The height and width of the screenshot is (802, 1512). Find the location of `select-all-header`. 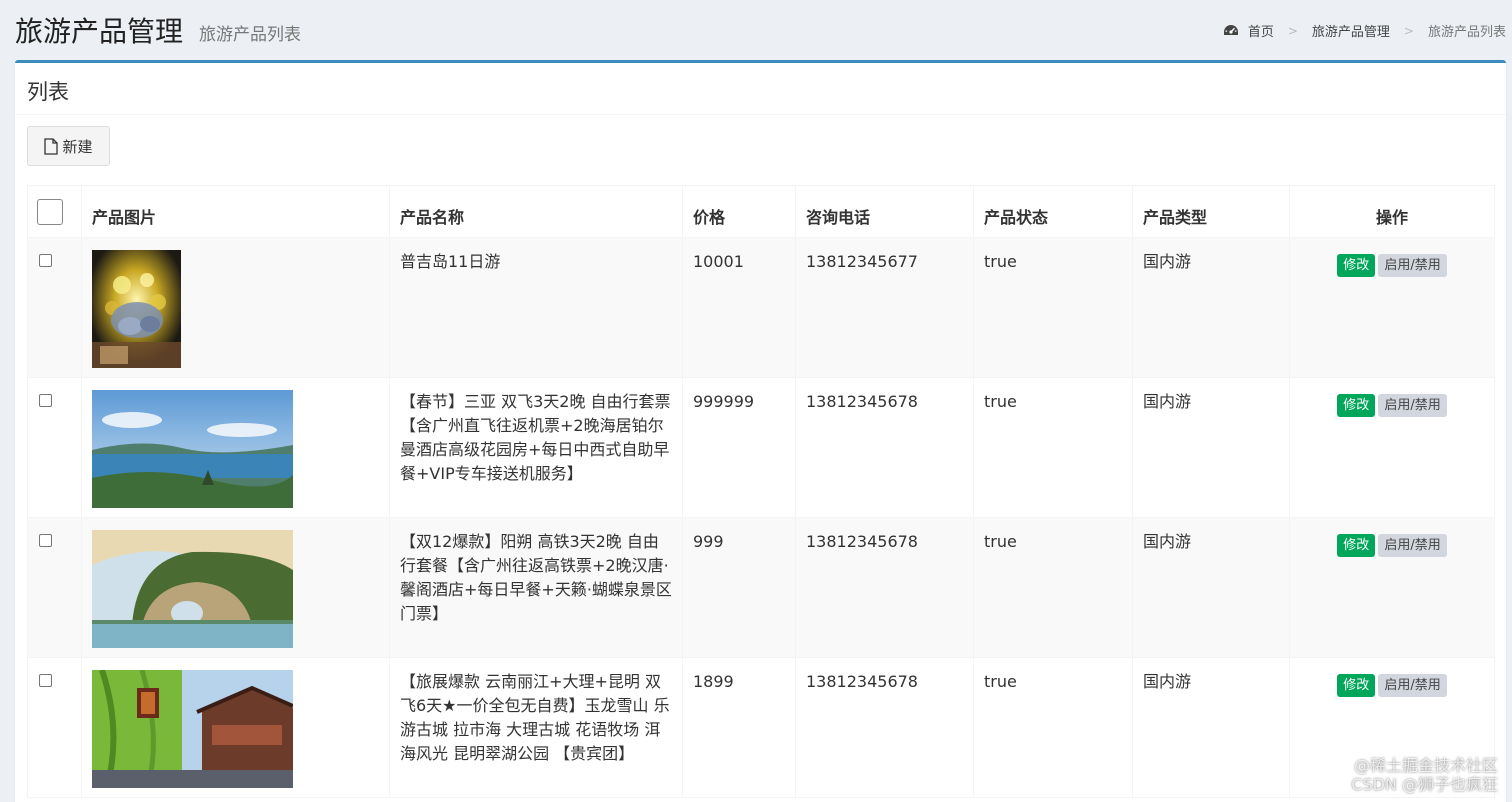

select-all-header is located at coordinates (54, 211).